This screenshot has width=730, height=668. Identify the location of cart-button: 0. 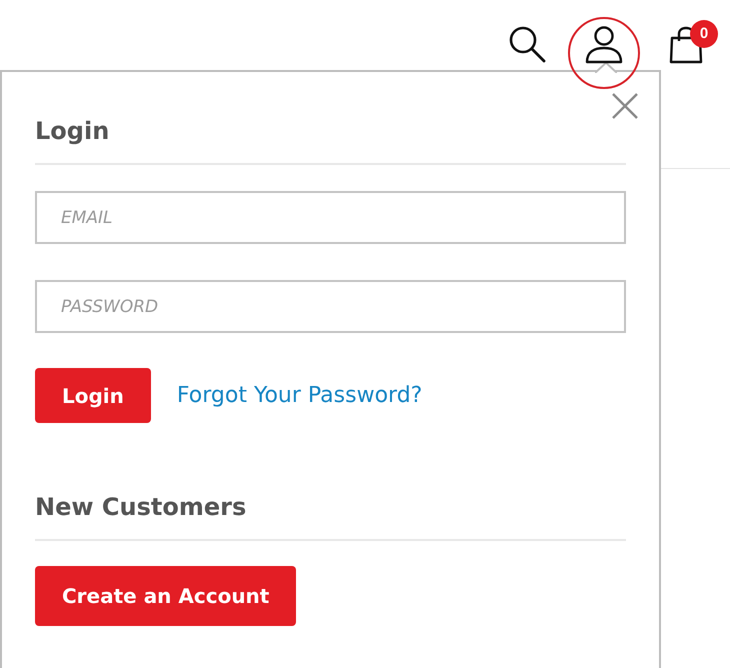
(693, 42).